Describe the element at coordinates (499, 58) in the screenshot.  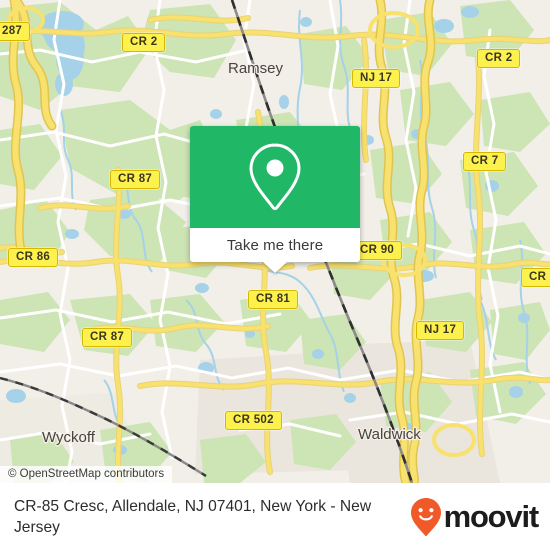
I see `route-shield-cr2-e: CR 2` at that location.